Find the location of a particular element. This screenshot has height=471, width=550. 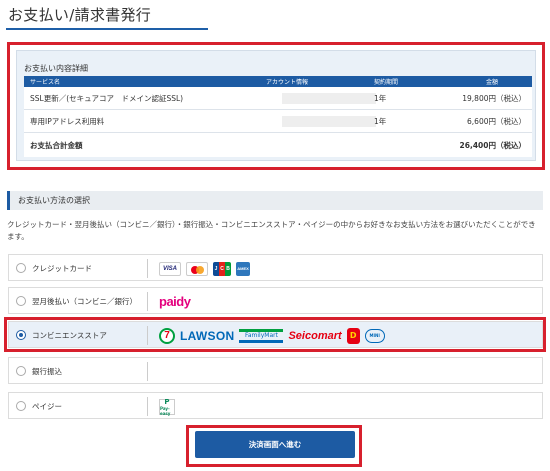

amount: 6,600円（税込） is located at coordinates (496, 121).